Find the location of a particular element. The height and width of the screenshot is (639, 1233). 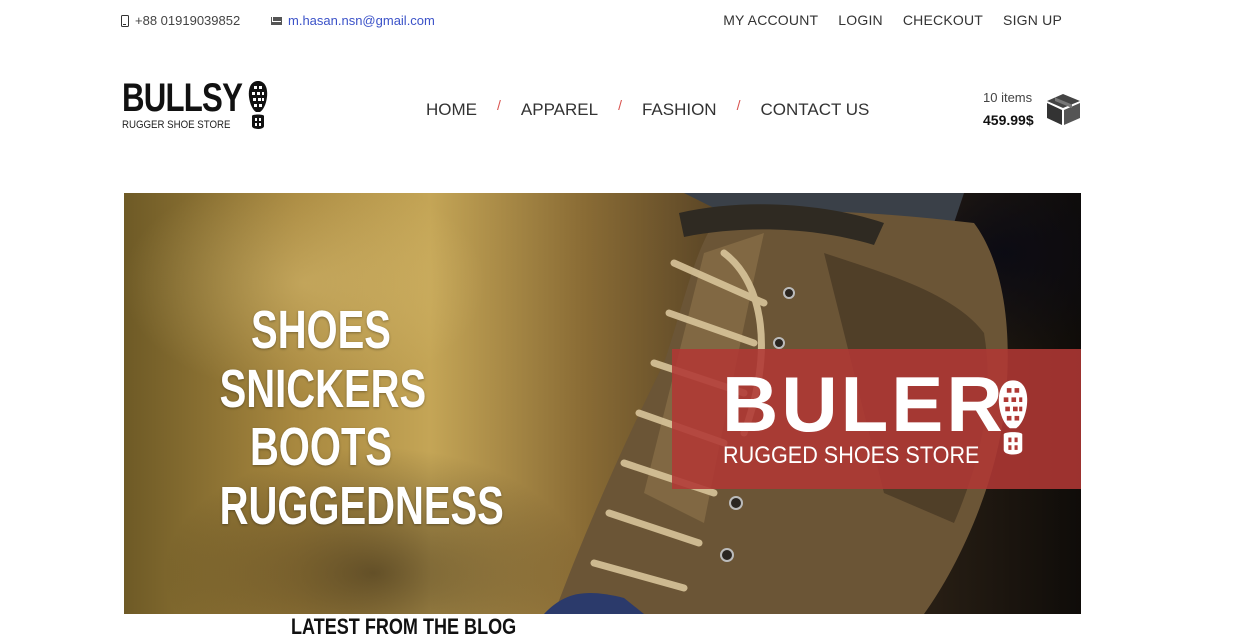

phone-icon is located at coordinates (125, 20).